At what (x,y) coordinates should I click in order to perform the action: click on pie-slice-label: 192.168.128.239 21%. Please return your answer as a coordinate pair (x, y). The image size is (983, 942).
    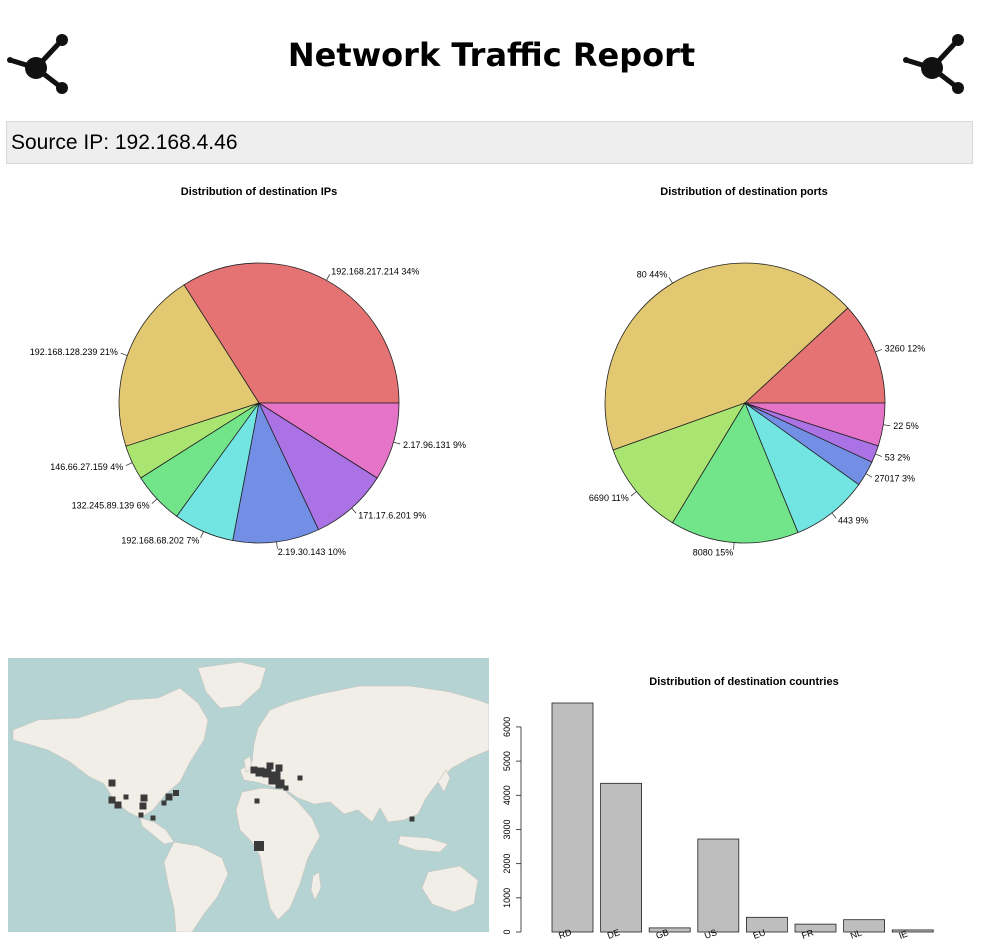
    Looking at the image, I should click on (74, 352).